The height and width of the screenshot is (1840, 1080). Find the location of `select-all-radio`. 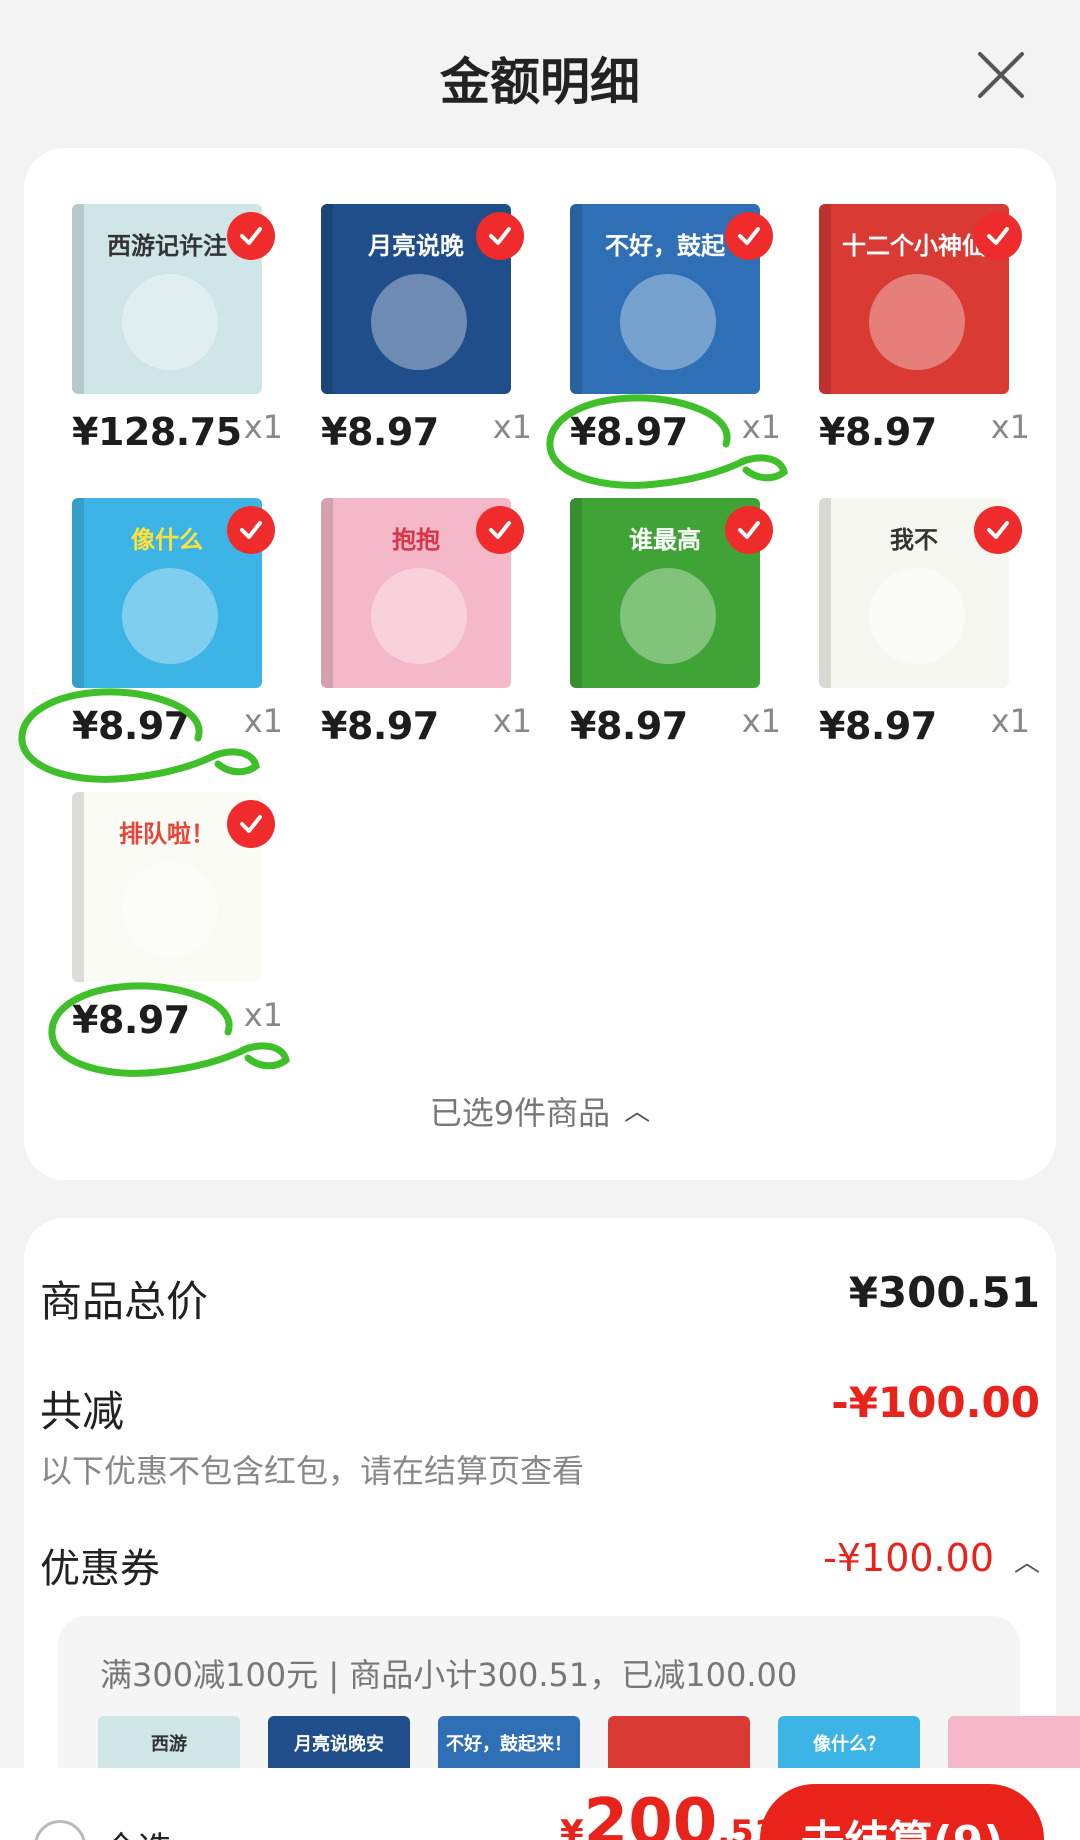

select-all-radio is located at coordinates (60, 1830).